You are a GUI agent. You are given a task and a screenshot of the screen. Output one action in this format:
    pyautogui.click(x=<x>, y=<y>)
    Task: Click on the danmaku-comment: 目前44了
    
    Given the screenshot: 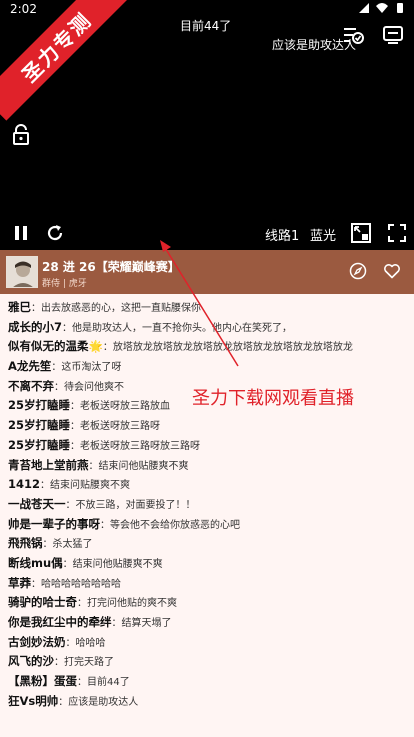 What is the action you would take?
    pyautogui.click(x=206, y=26)
    